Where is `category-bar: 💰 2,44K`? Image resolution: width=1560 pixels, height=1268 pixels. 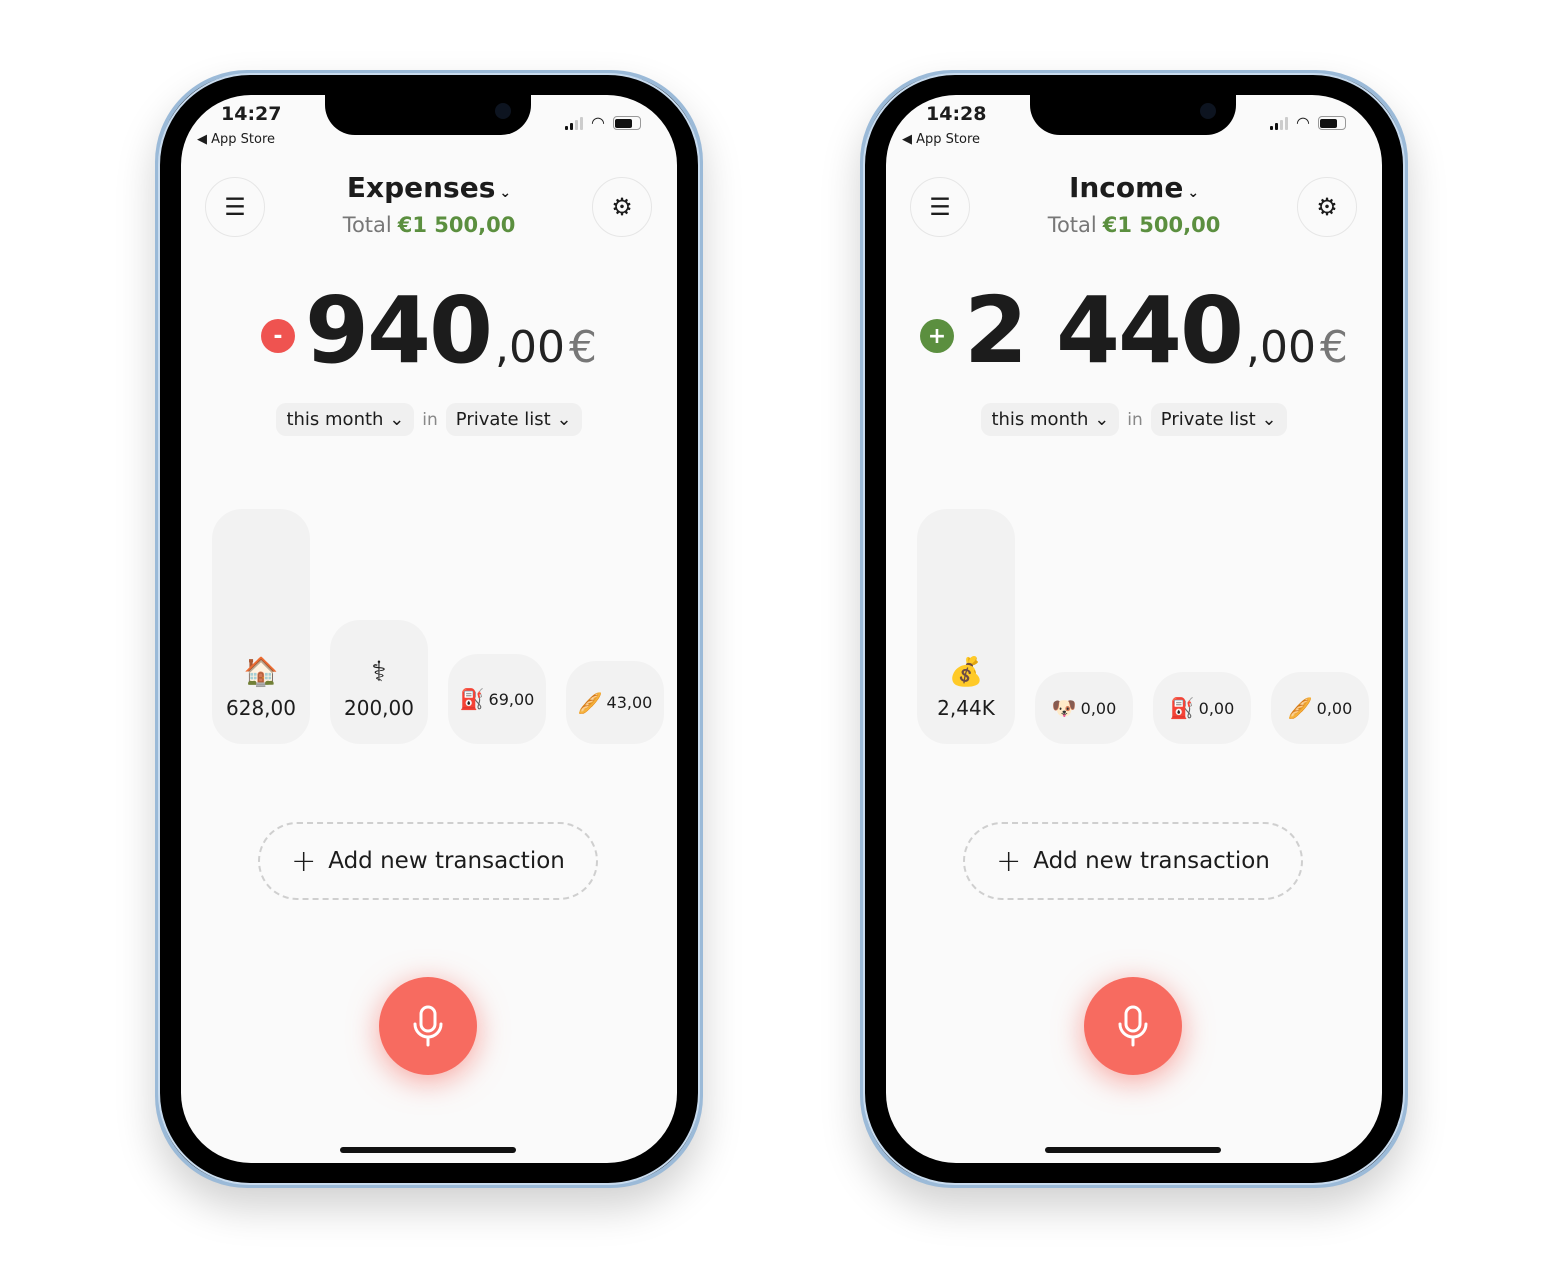
category-bar: 💰 2,44K is located at coordinates (966, 626).